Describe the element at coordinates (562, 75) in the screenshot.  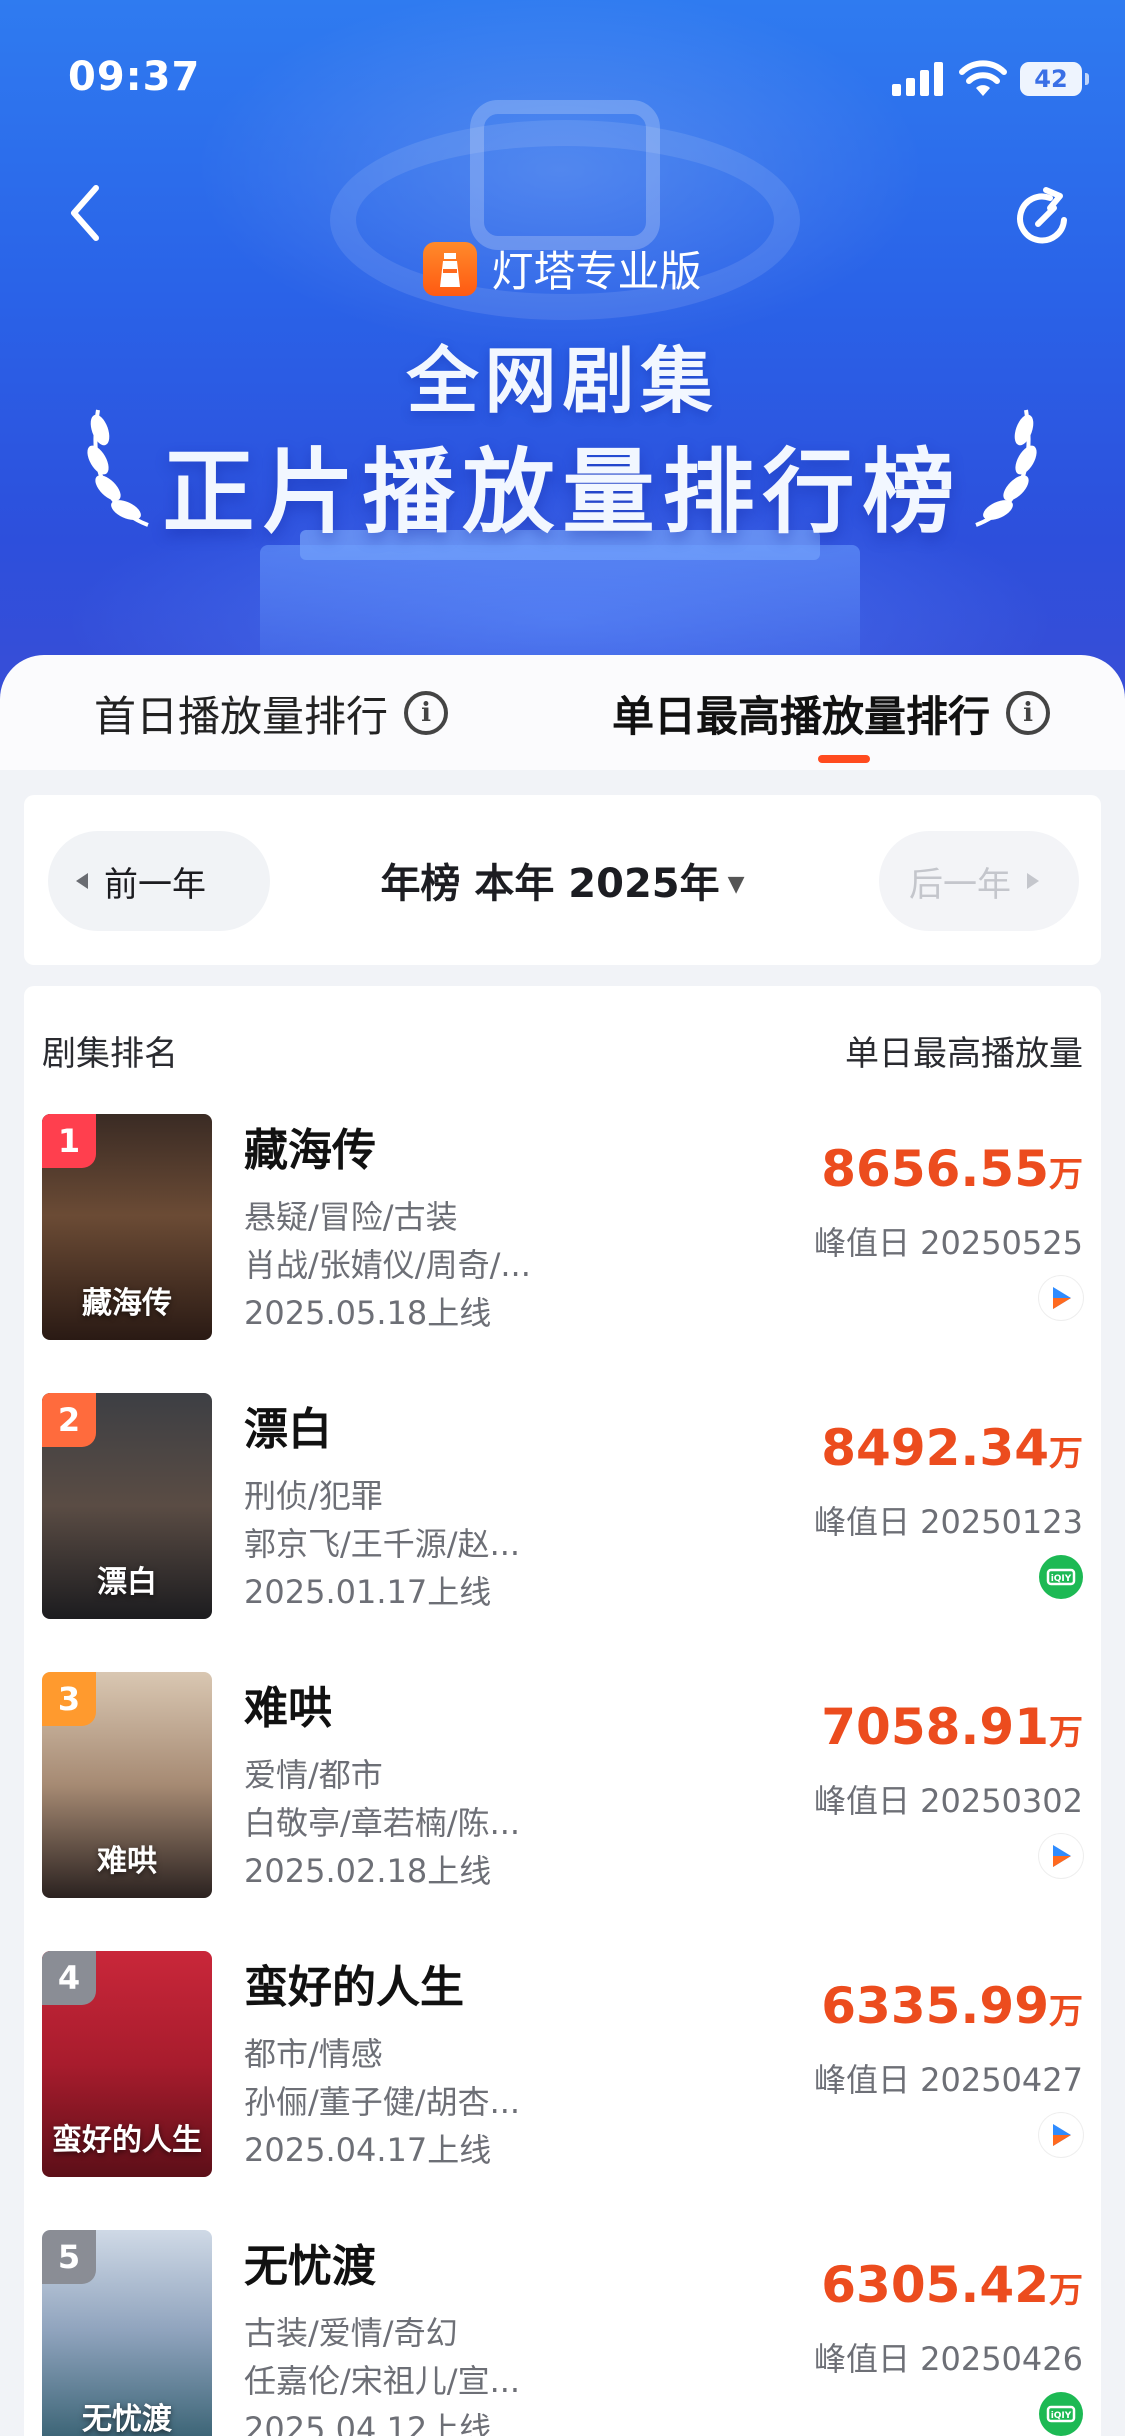
I see `status-bar: 09:37 42` at that location.